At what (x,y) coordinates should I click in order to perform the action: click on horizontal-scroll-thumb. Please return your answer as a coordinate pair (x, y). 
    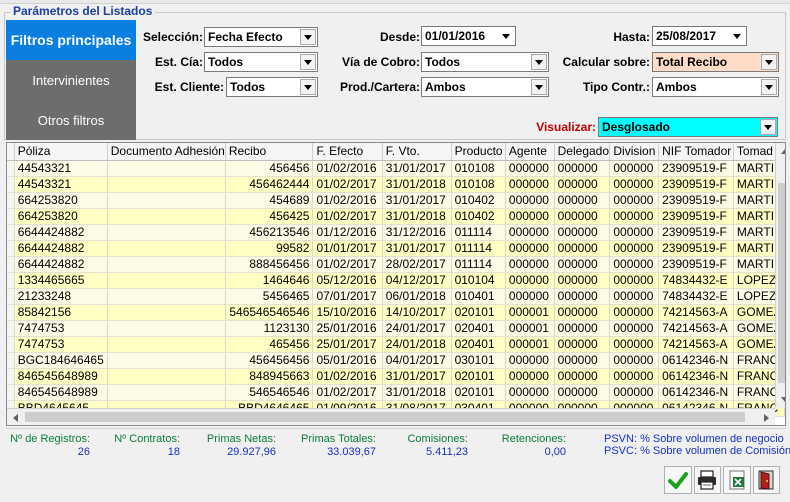
    Looking at the image, I should click on (385, 417).